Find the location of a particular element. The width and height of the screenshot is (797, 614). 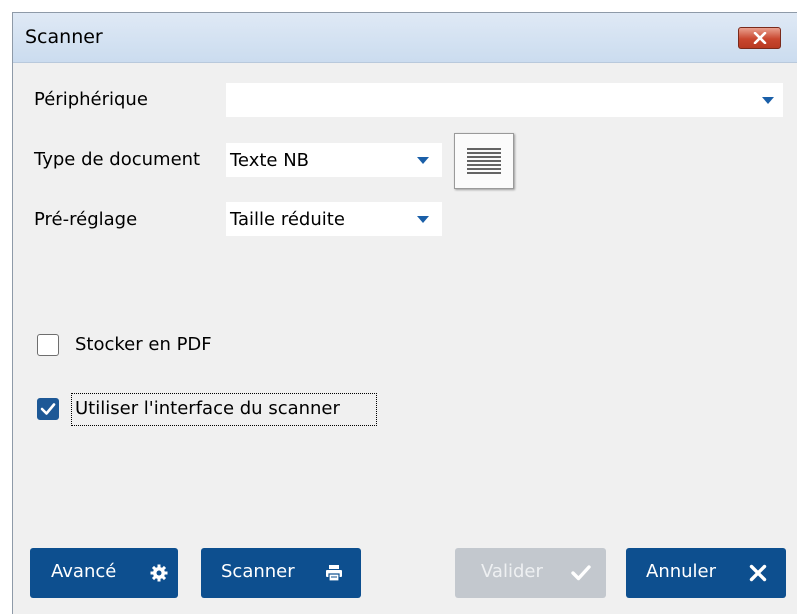

store-pdf-label: Stocker en PDF is located at coordinates (143, 344).